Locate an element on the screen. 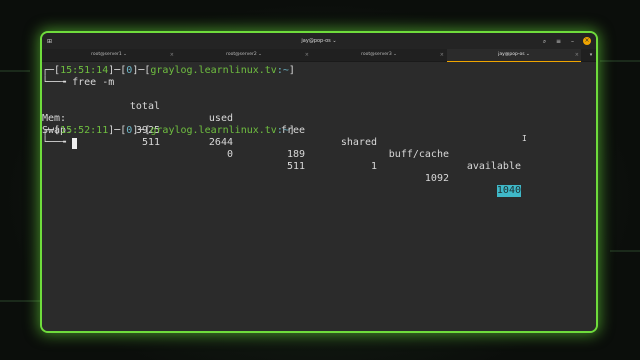  window-title: jay@pop-os ⌄ is located at coordinates (319, 41).